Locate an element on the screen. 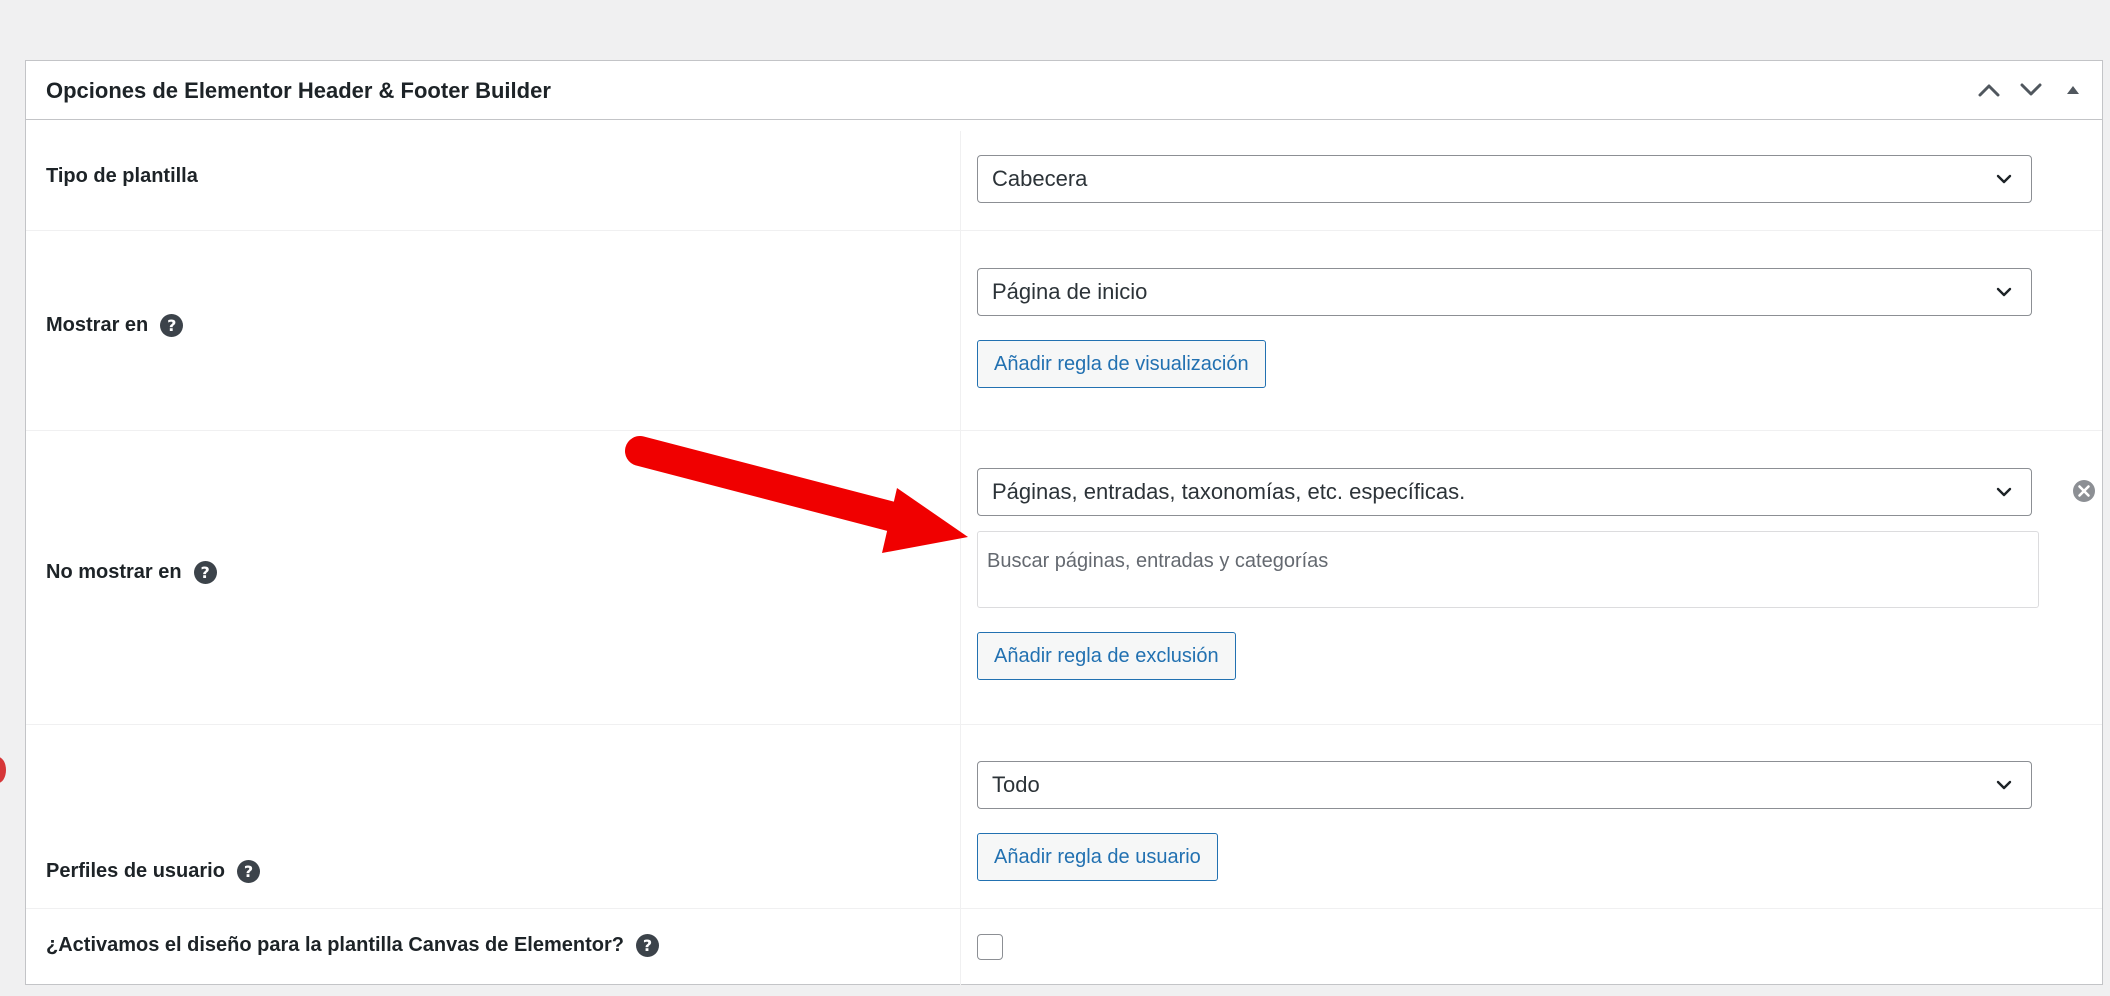 Image resolution: width=2110 pixels, height=996 pixels. display-on-label-text: Mostrar en is located at coordinates (97, 325).